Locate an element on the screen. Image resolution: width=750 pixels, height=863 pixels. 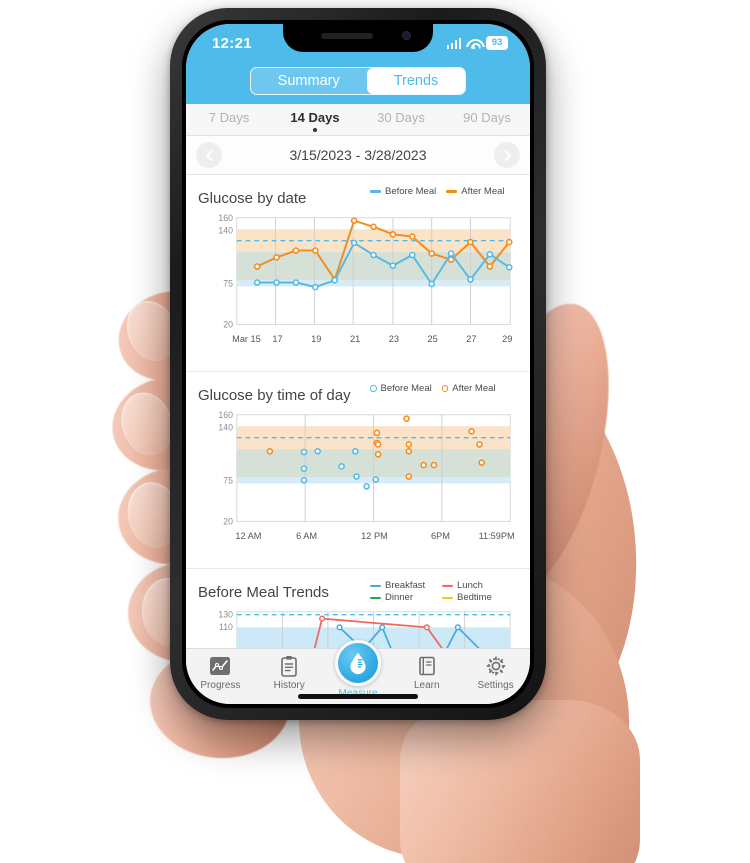
legend-before-meal-trends: Breakfast Lunch Dinner Bedtime is located at coordinates (444, 590).